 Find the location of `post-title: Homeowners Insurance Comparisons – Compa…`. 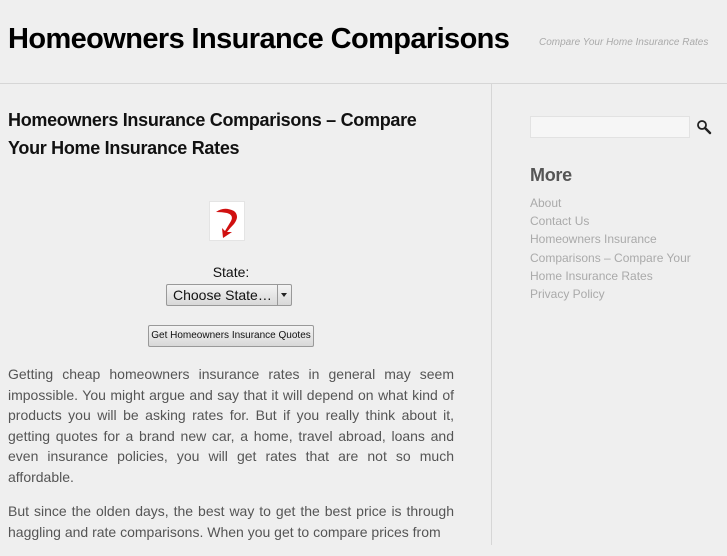

post-title: Homeowners Insurance Comparisons – Compa… is located at coordinates (231, 134).